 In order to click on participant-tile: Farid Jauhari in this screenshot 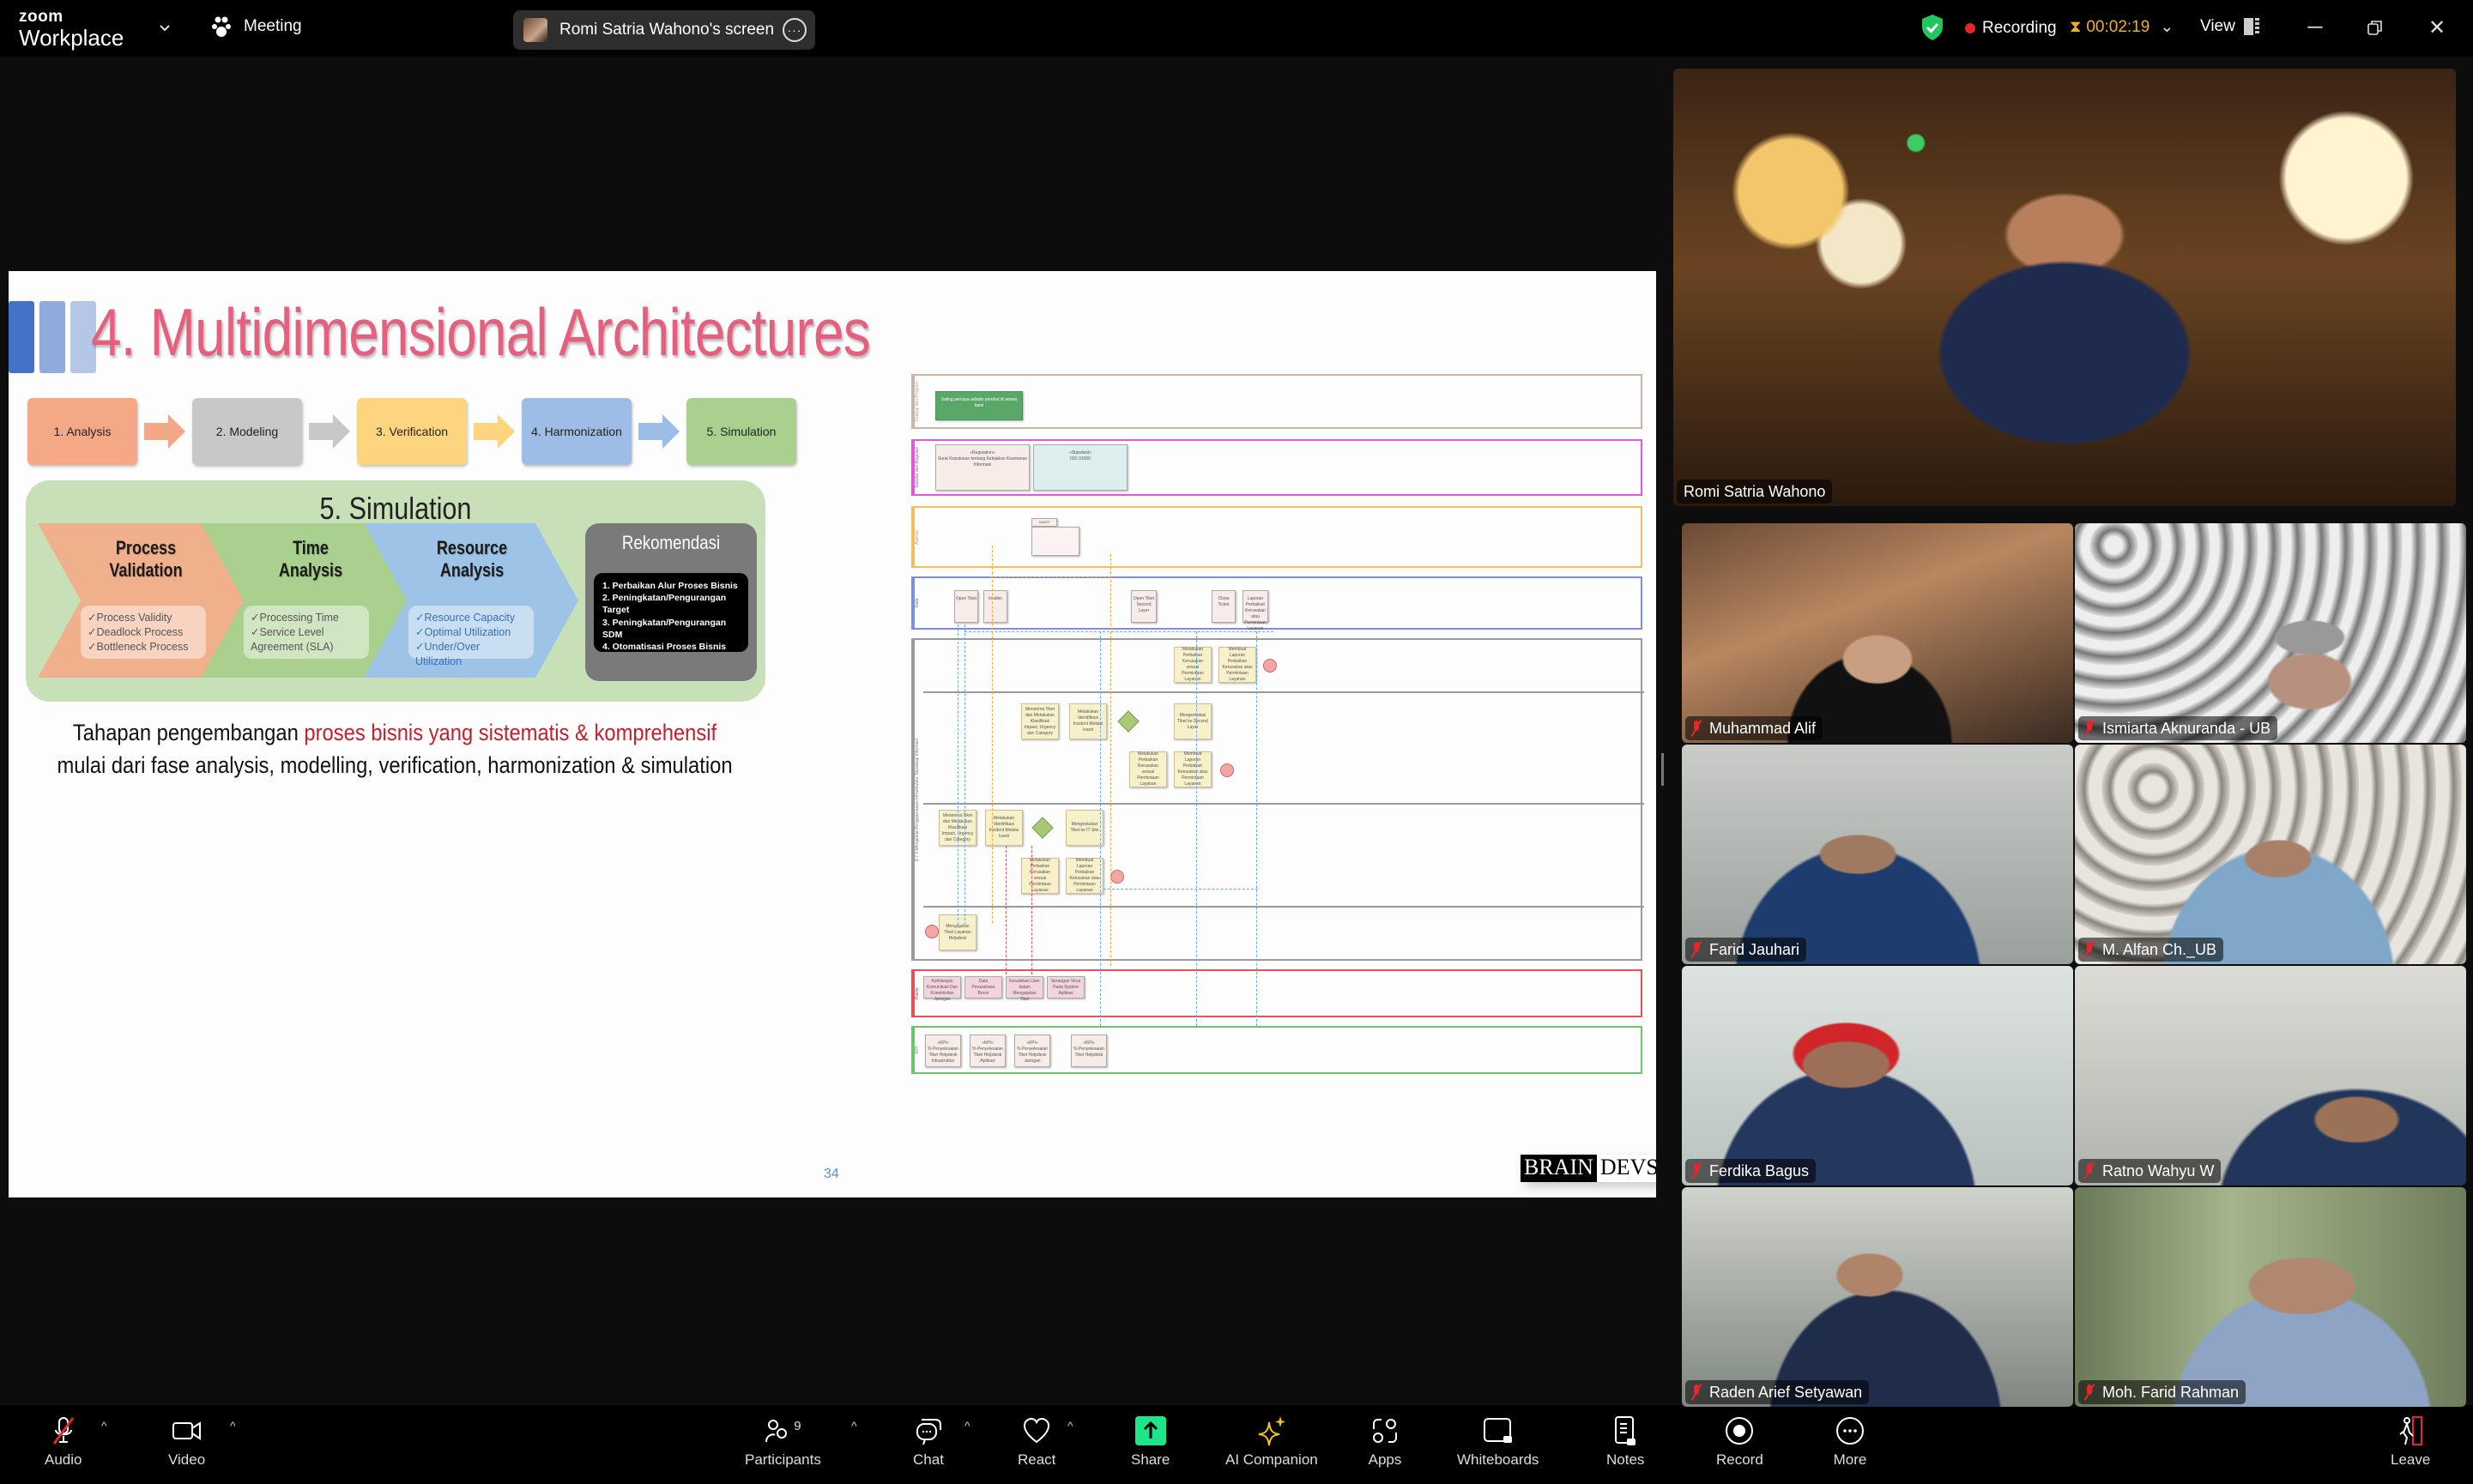, I will do `click(1878, 854)`.